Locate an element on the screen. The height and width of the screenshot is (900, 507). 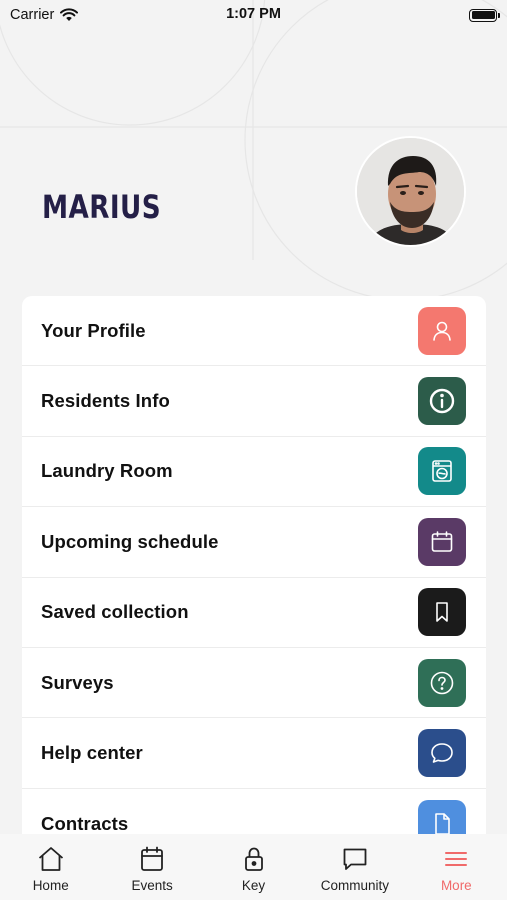
menu-item-upcoming-schedule: Upcoming schedule is located at coordinates (254, 542).